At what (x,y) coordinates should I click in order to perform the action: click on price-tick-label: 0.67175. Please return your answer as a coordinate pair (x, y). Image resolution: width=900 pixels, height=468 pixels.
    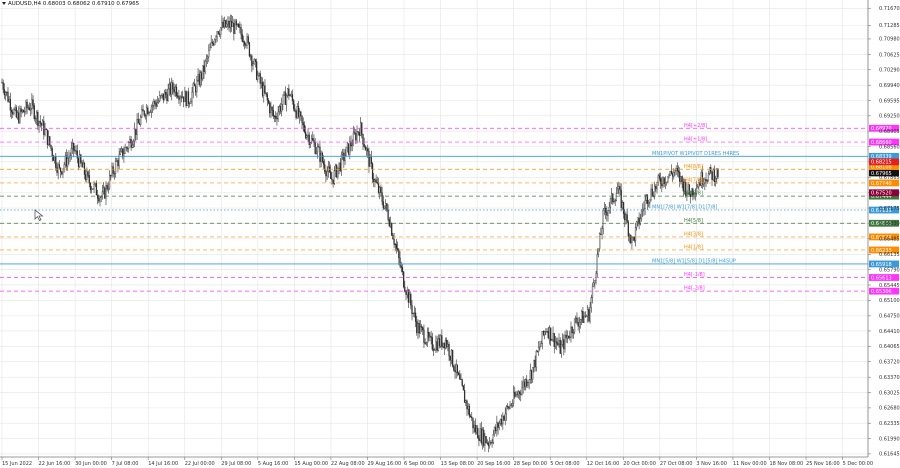
    Looking at the image, I should click on (889, 209).